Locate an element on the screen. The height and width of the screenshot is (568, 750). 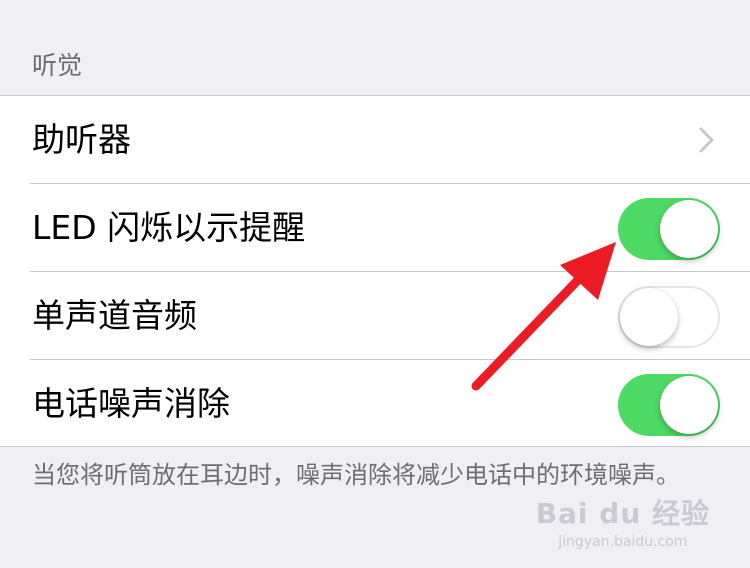
watermark: Bai du 经验 jingyan.baidu.com is located at coordinates (623, 521).